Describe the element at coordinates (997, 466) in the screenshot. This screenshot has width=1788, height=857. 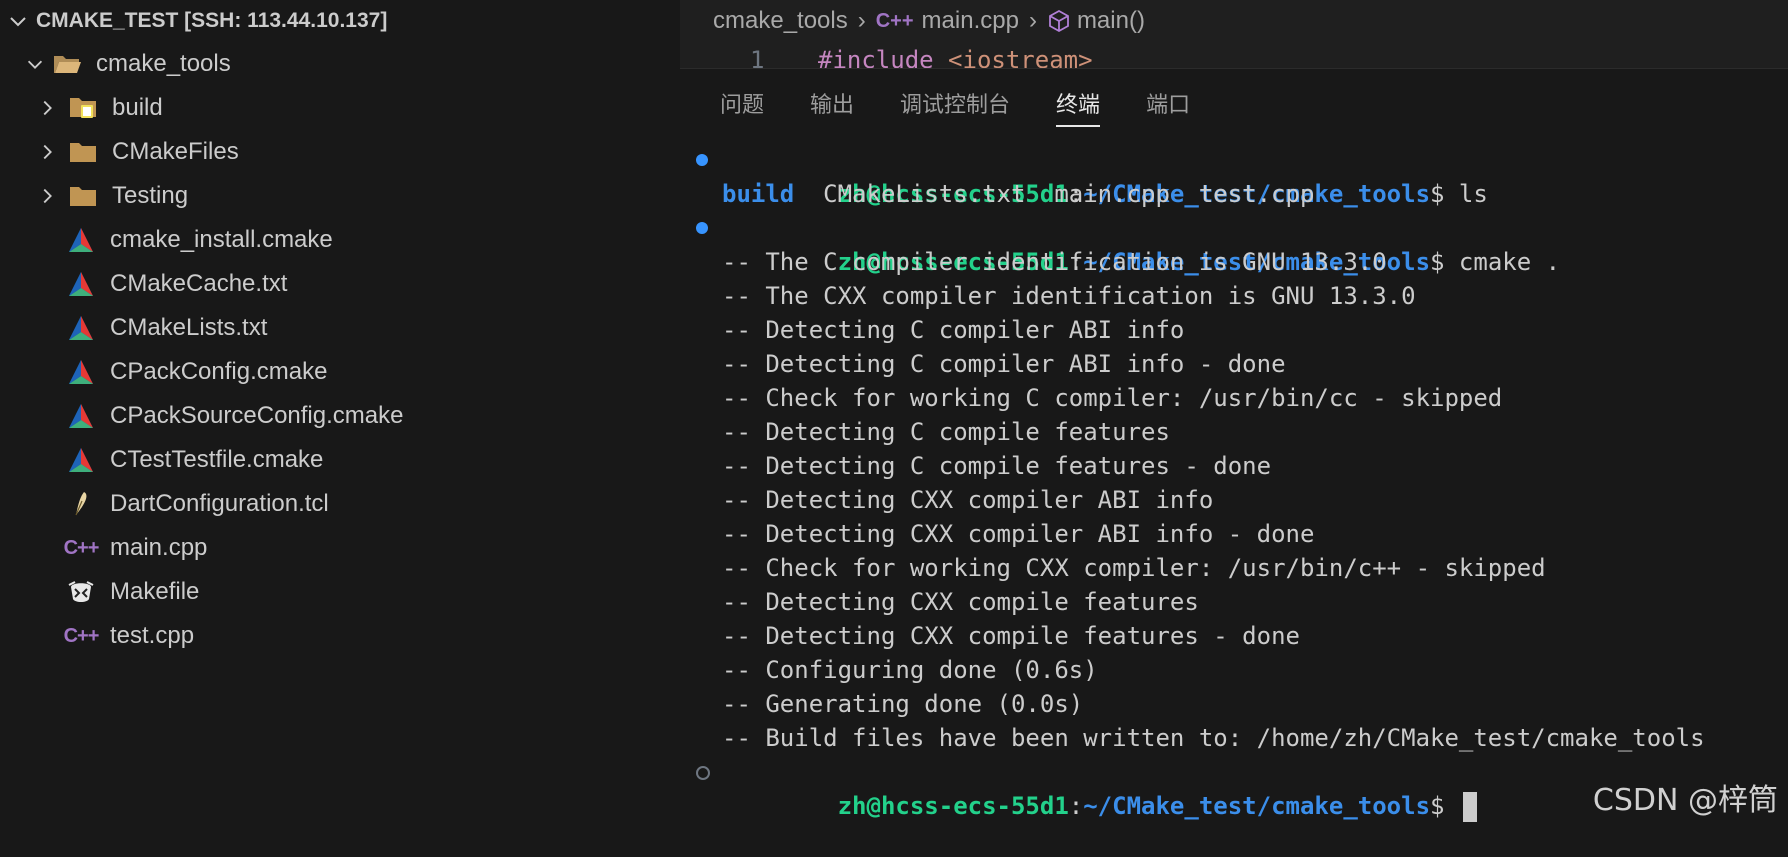
I see `terminal-output-line: -- Detecting C compile features - done` at that location.